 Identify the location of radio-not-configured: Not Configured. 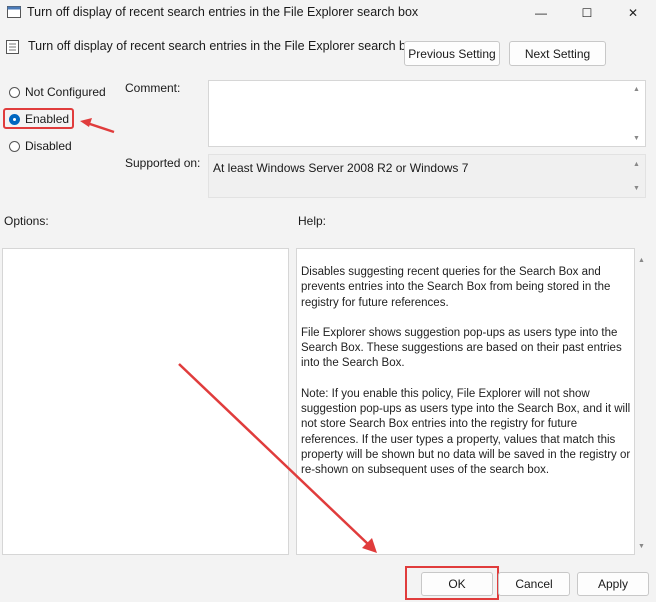
(57, 92).